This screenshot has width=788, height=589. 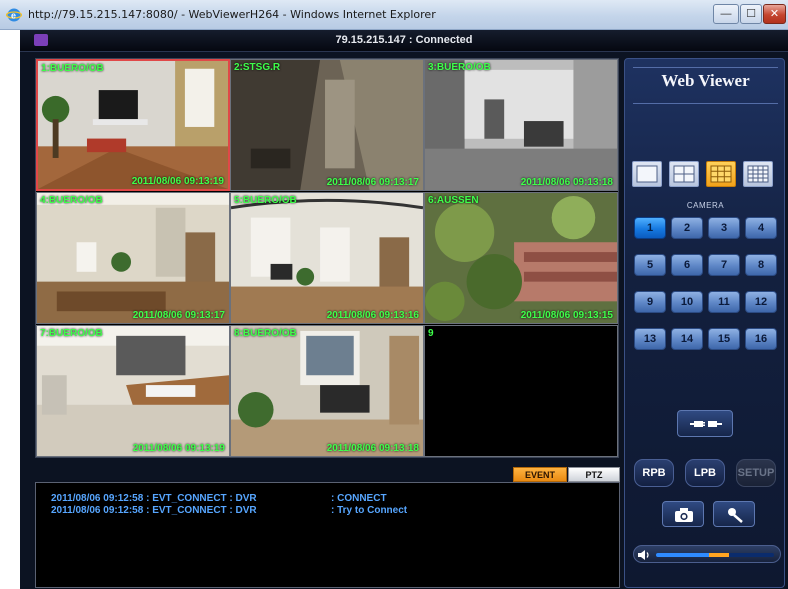 What do you see at coordinates (540, 474) in the screenshot?
I see `tab-event: EVENT` at bounding box center [540, 474].